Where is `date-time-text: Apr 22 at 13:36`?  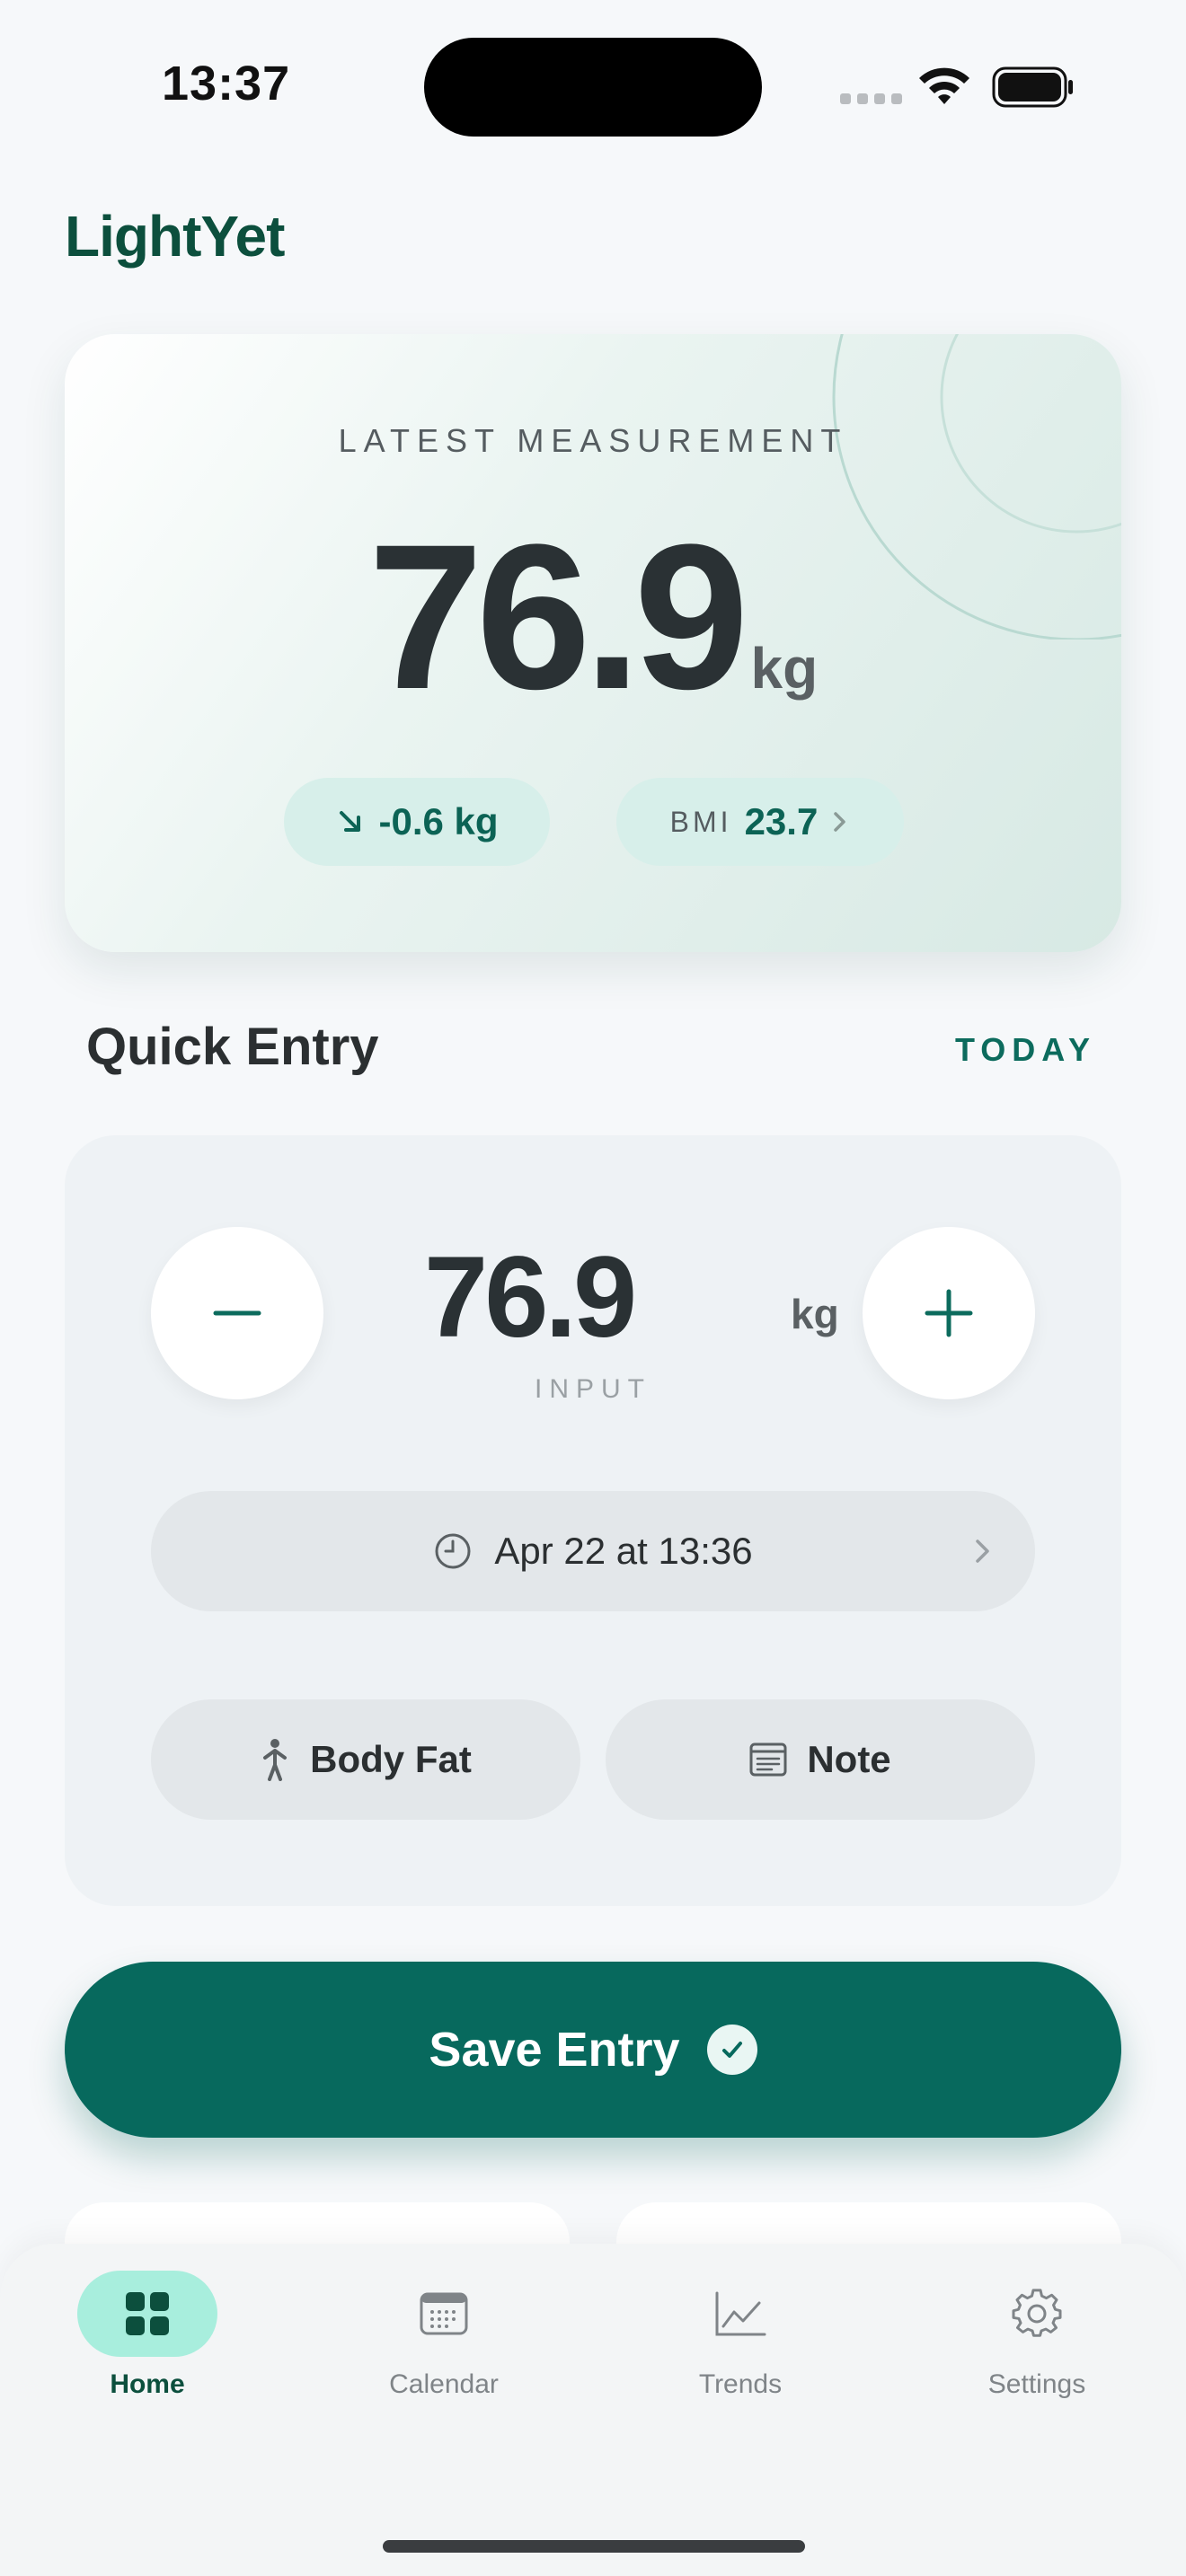
date-time-text: Apr 22 at 13:36 is located at coordinates (623, 1551).